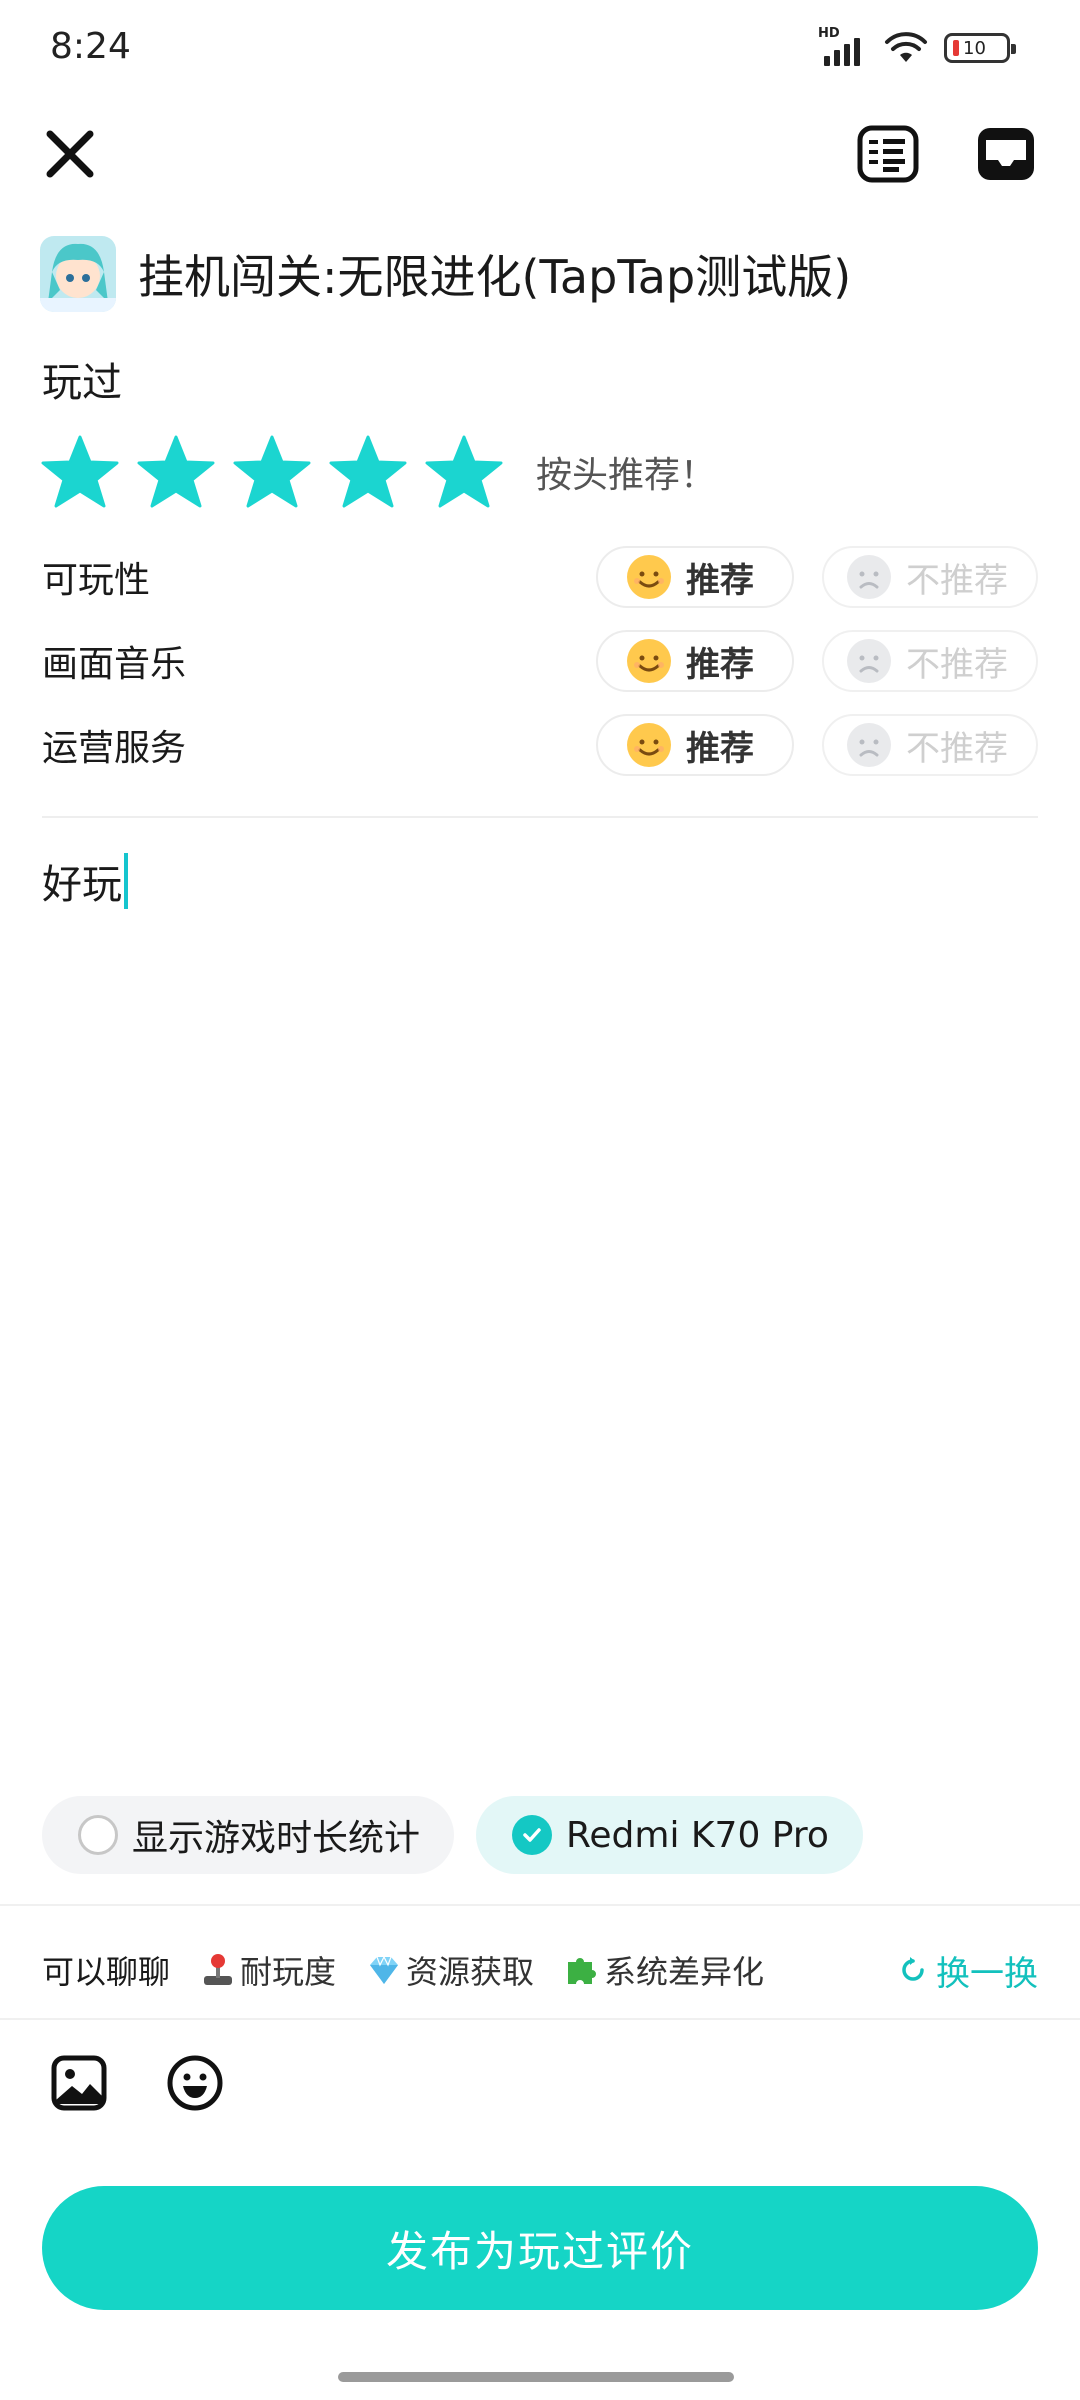  What do you see at coordinates (626, 475) in the screenshot?
I see `rating-caption: 按头推荐！` at bounding box center [626, 475].